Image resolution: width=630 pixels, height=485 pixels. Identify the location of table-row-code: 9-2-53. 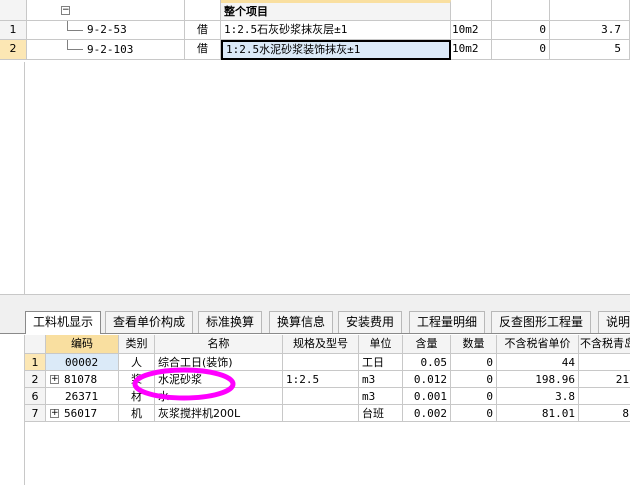
(106, 30).